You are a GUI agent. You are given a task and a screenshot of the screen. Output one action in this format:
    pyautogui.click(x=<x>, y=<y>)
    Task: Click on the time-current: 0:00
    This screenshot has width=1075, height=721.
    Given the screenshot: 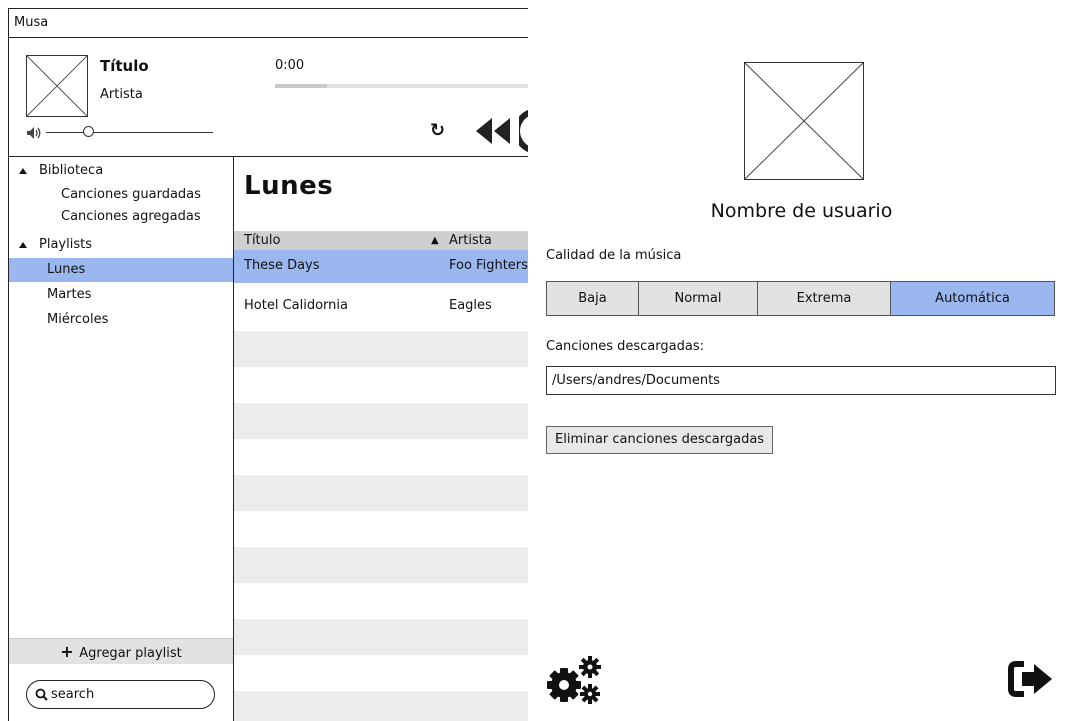 What is the action you would take?
    pyautogui.click(x=290, y=65)
    